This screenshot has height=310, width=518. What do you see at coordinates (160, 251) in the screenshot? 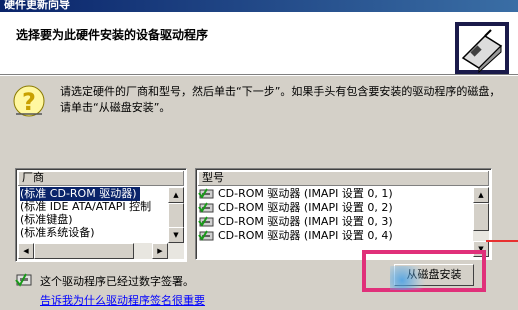
I see `scroll-right-arrow-icon: ▶` at bounding box center [160, 251].